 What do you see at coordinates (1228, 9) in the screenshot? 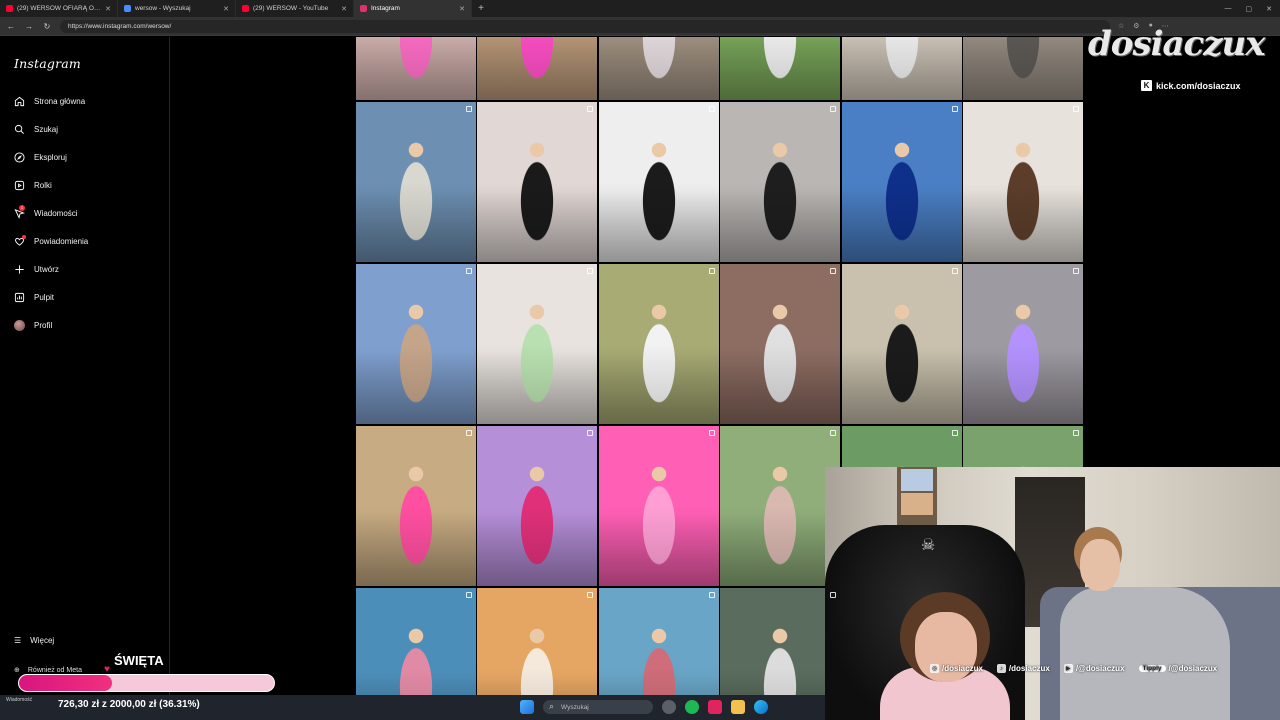
I see `minimize-icon: —` at bounding box center [1228, 9].